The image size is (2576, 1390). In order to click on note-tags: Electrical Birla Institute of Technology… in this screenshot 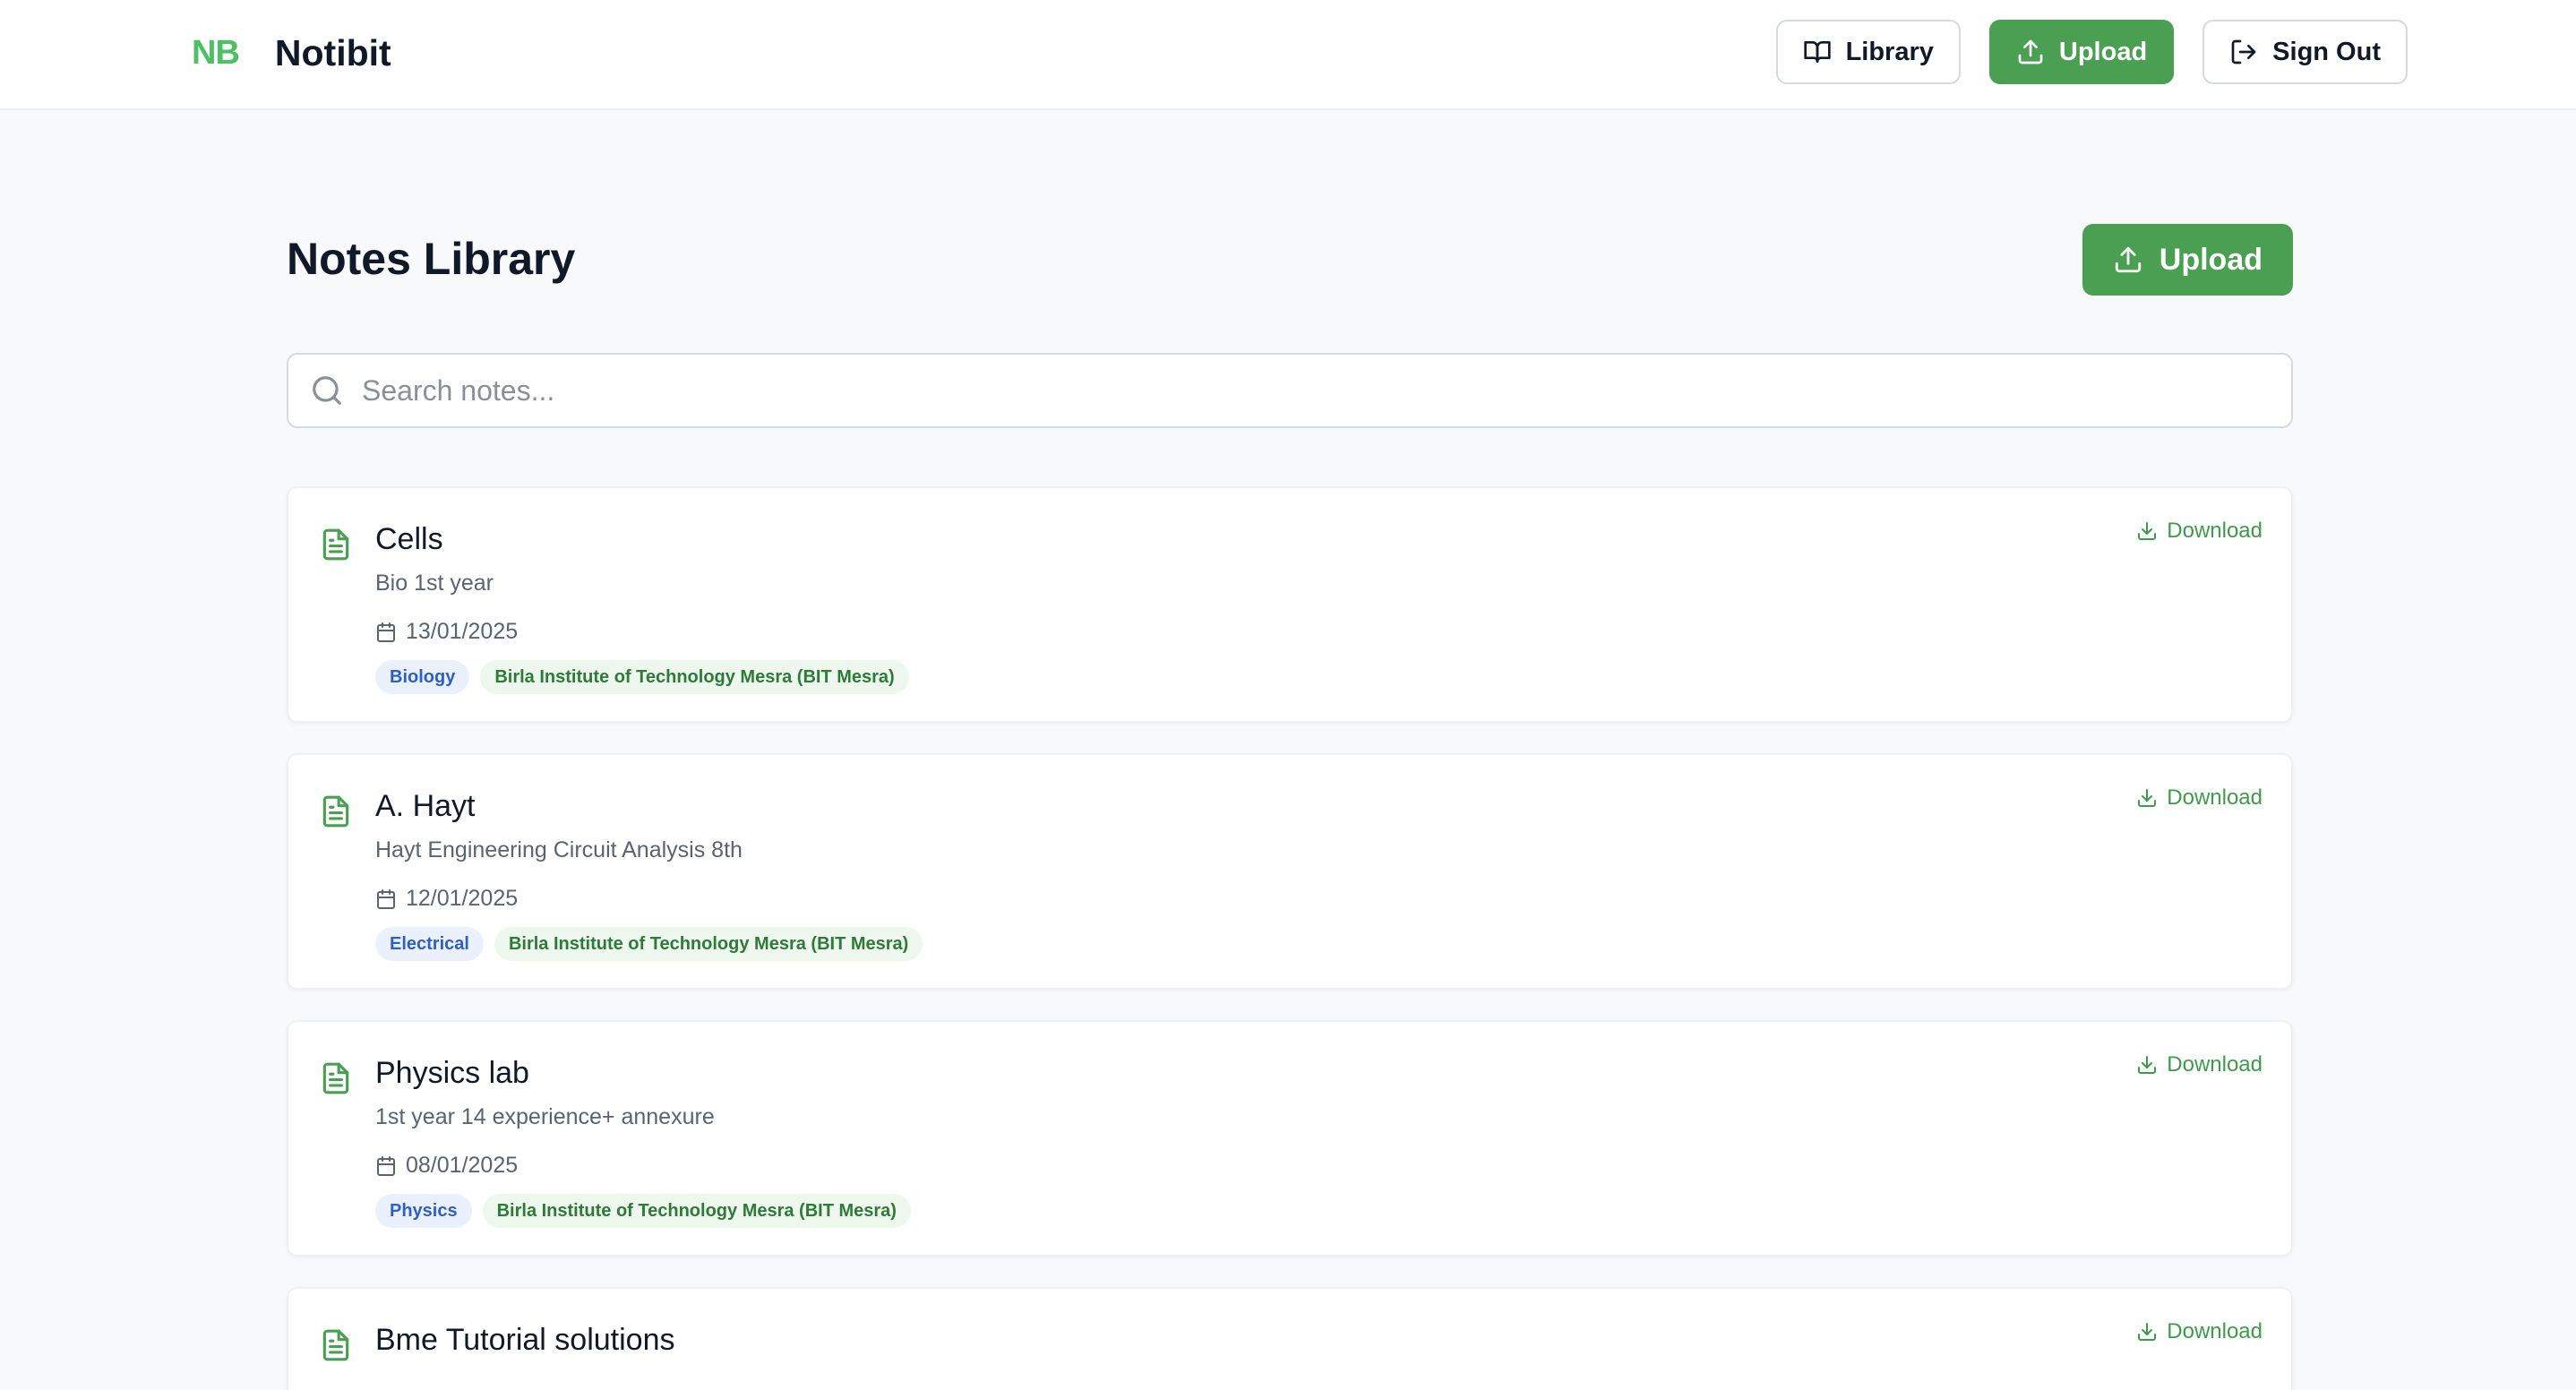, I will do `click(649, 944)`.